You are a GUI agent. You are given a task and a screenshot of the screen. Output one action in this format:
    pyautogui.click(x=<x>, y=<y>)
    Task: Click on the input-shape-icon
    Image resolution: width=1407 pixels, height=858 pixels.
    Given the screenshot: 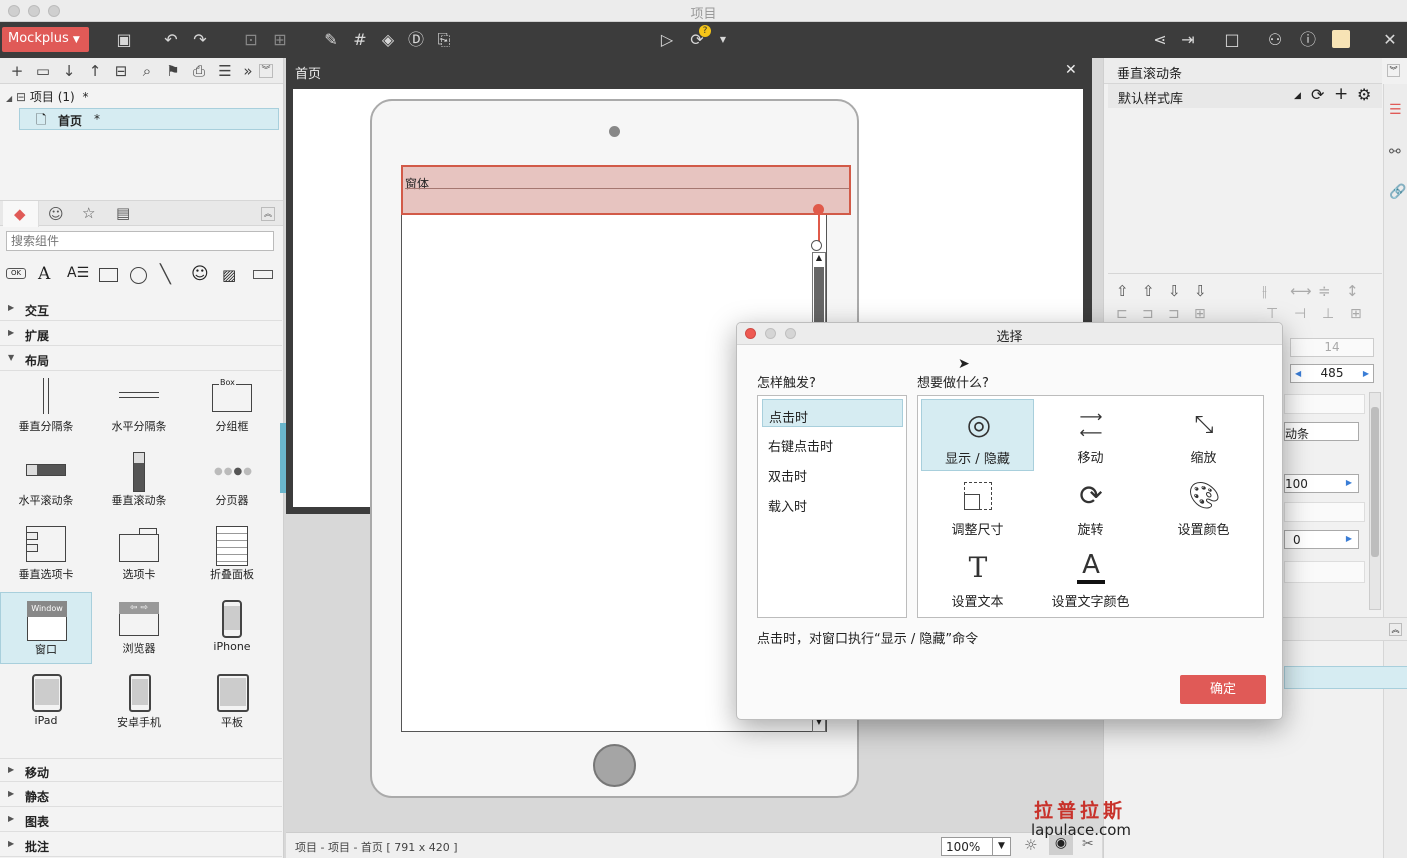 What is the action you would take?
    pyautogui.click(x=263, y=274)
    